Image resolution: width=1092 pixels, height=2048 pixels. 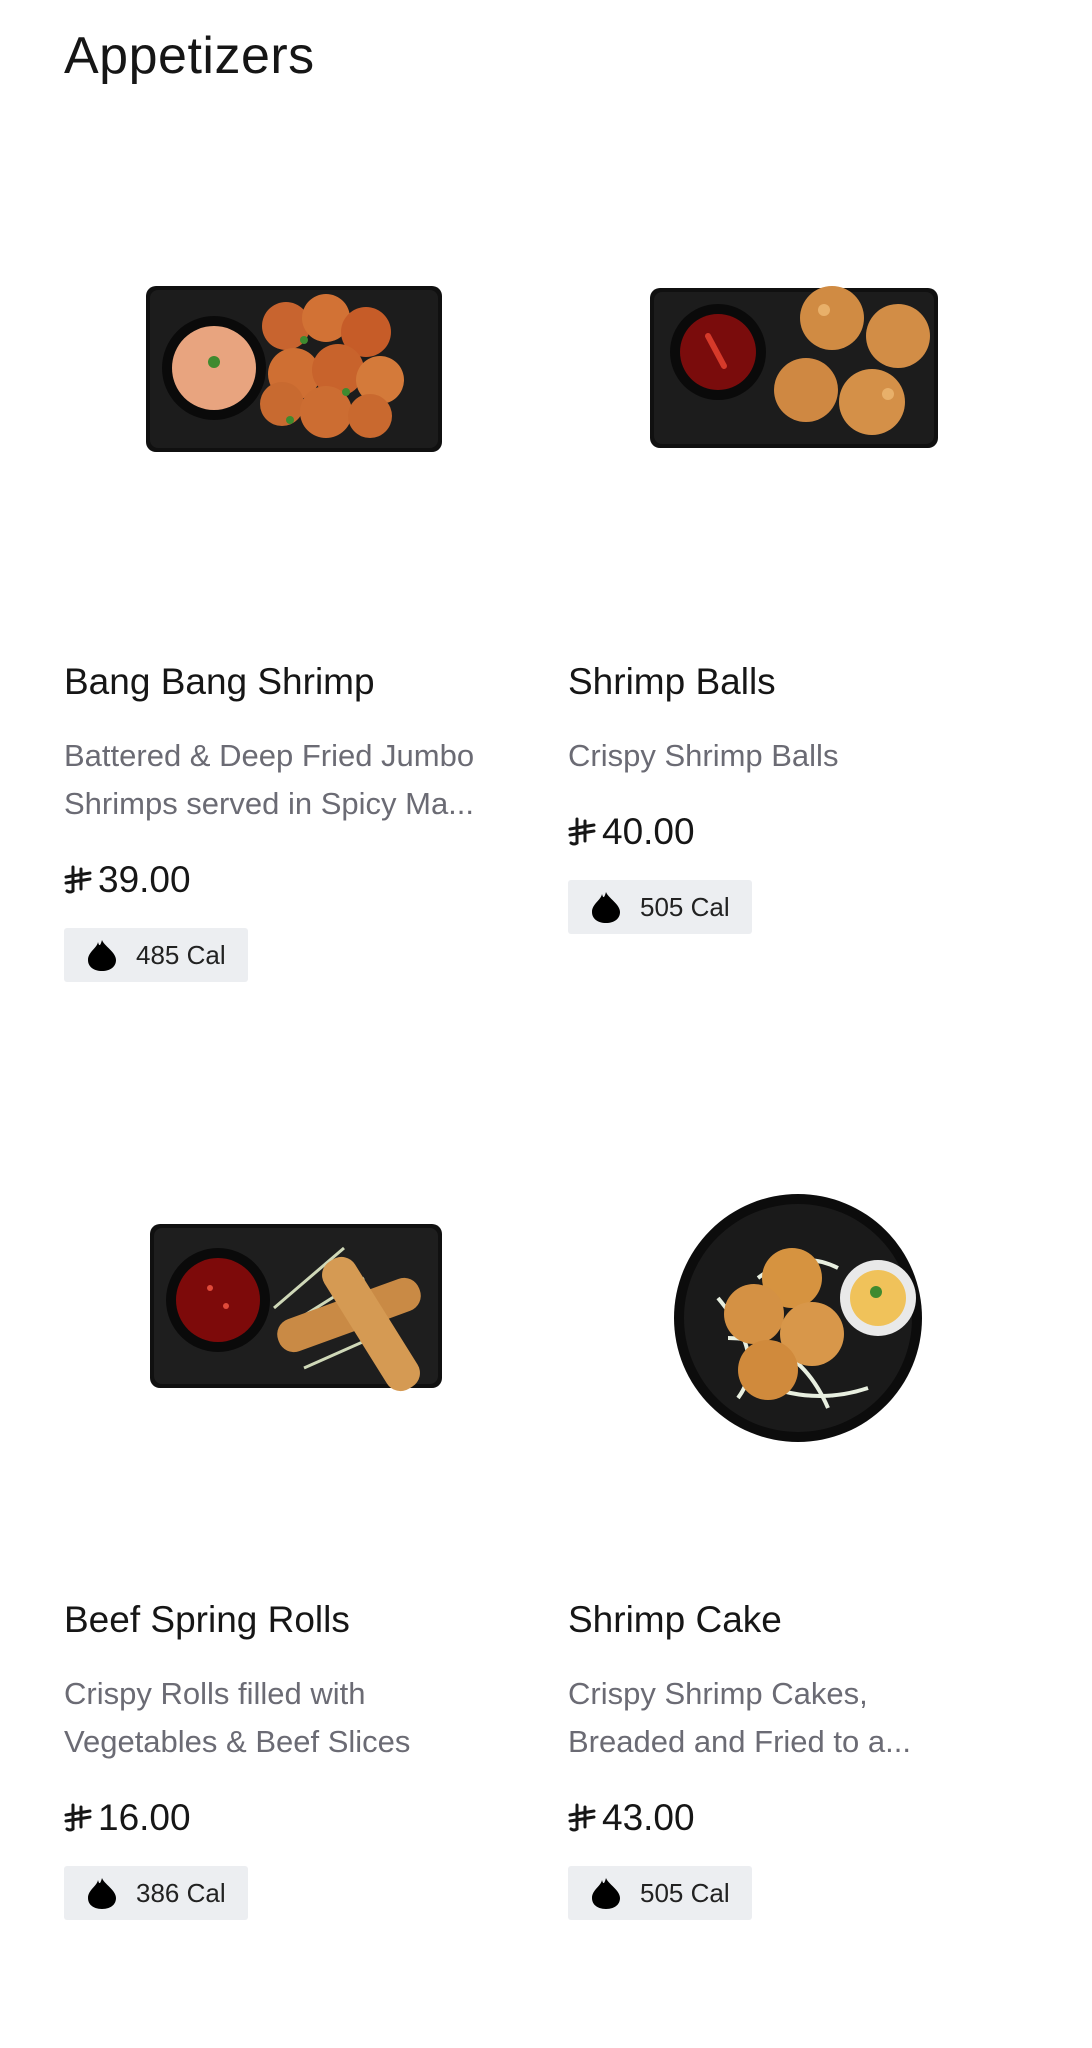 What do you see at coordinates (294, 880) in the screenshot?
I see `item-price: 39.00` at bounding box center [294, 880].